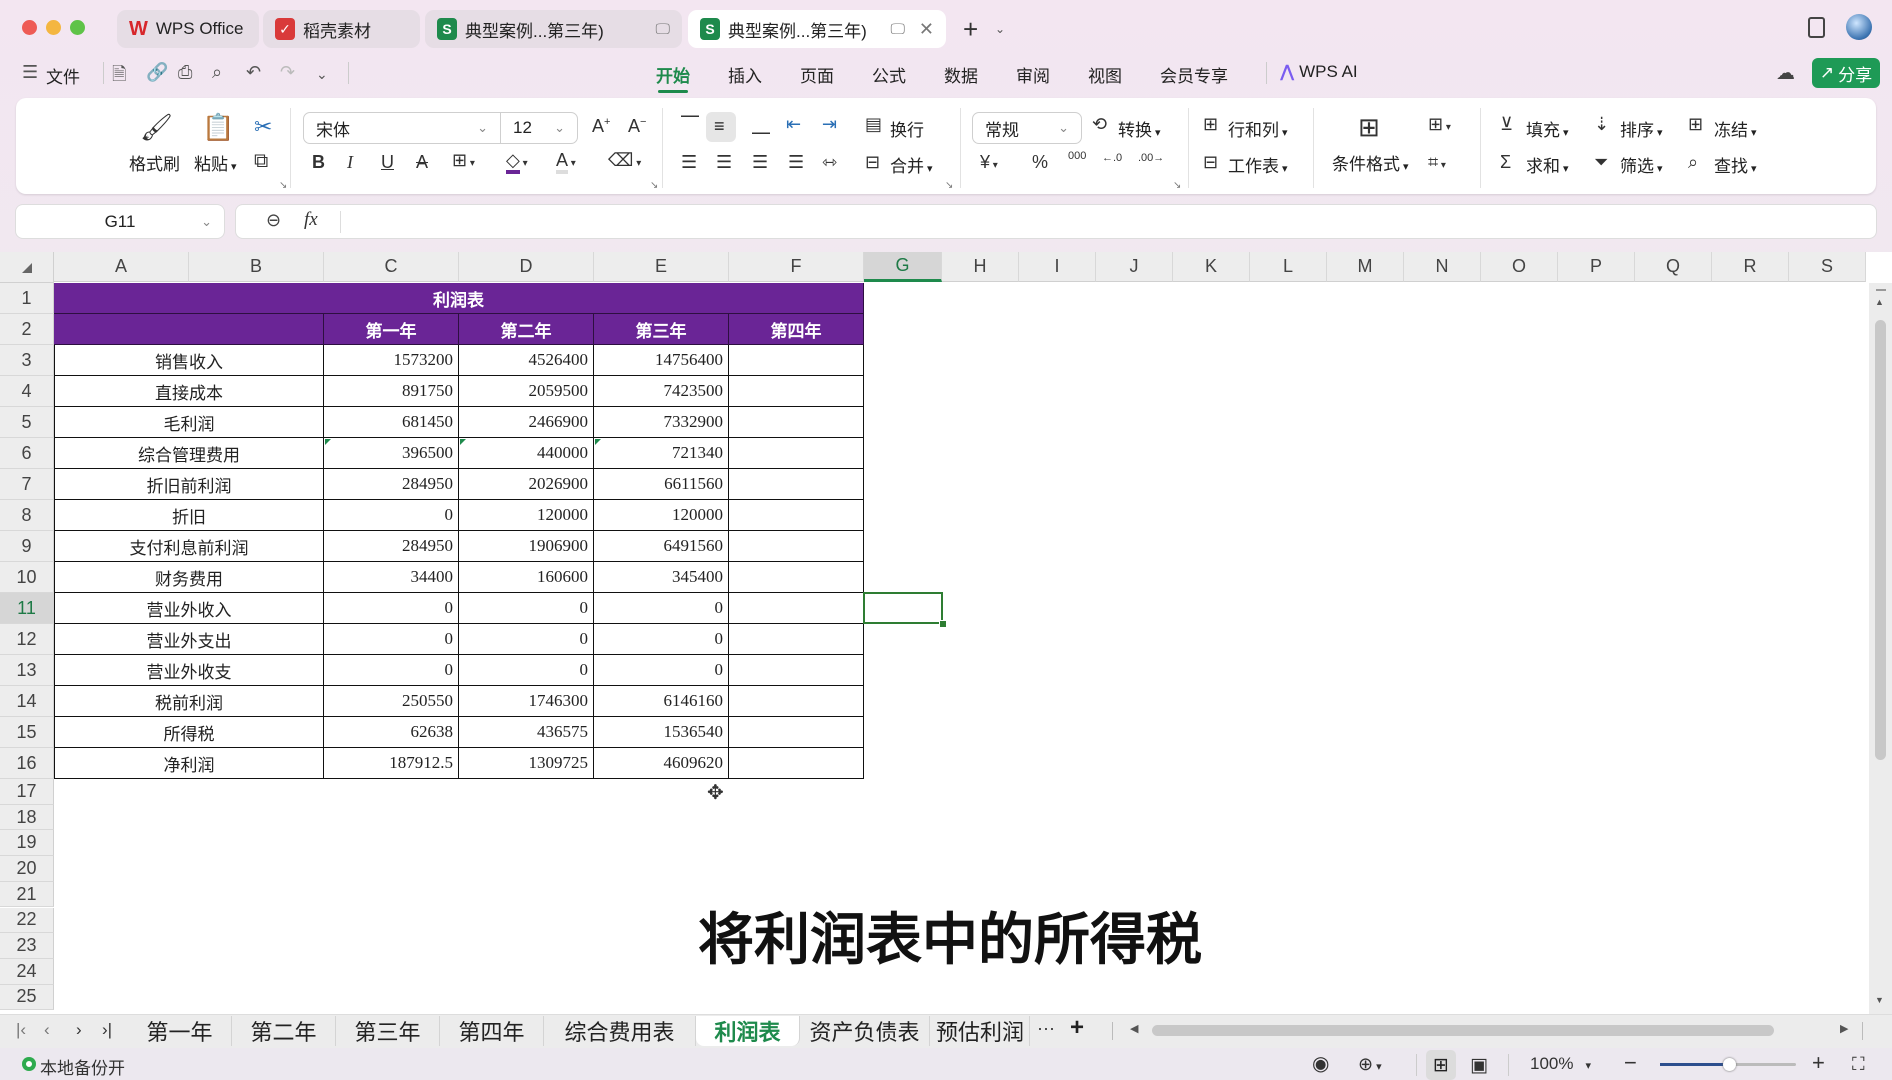 The image size is (1892, 1080). I want to click on row-label-cell: 所得税, so click(189, 732).